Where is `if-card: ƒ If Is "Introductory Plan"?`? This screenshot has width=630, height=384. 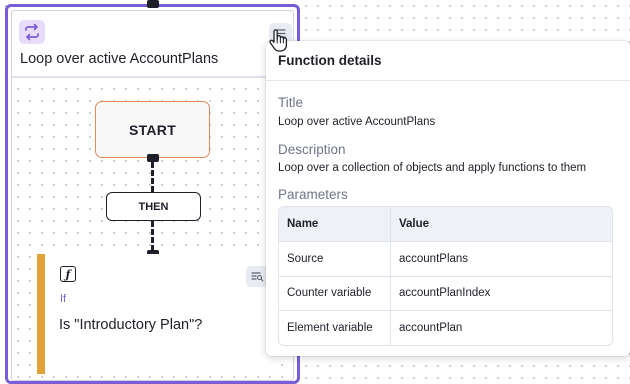 if-card: ƒ If Is "Introductory Plan"? is located at coordinates (156, 314).